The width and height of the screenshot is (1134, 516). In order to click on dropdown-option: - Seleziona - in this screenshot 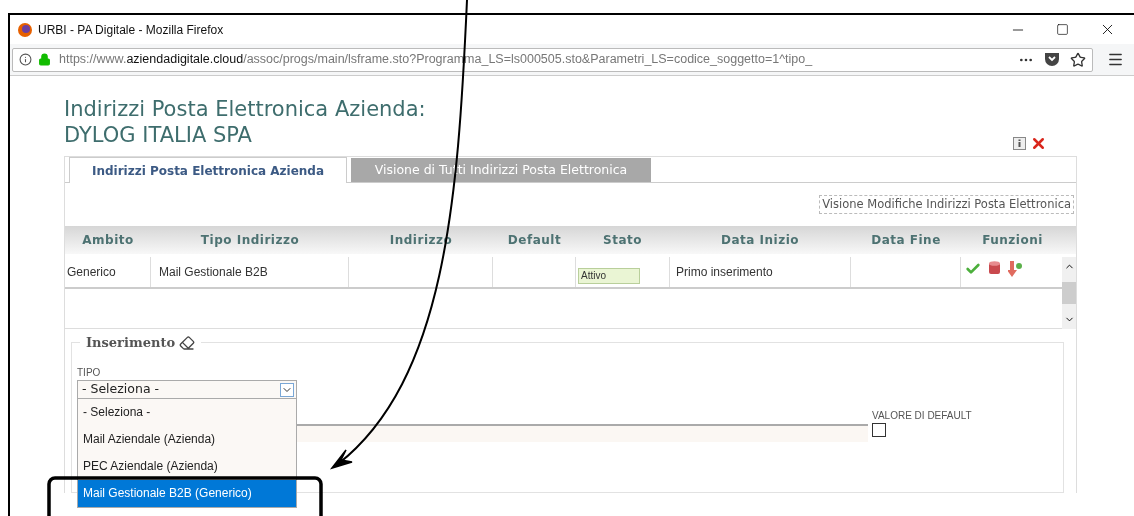, I will do `click(187, 412)`.